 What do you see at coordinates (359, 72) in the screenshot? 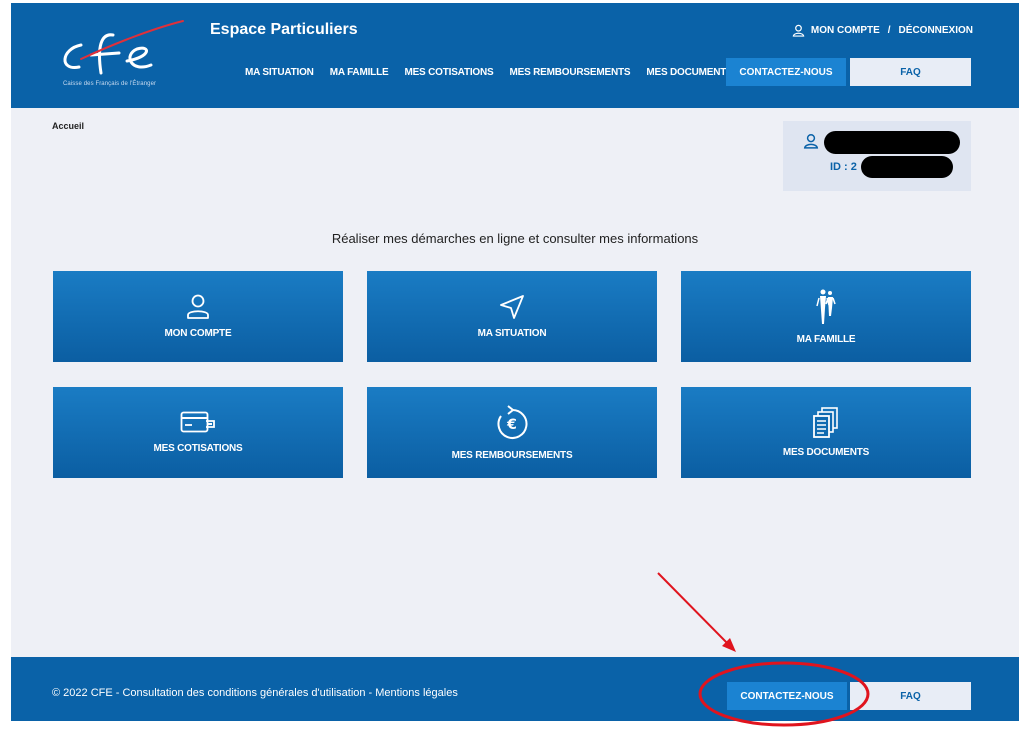
I see `nav-item-ma-famille: MA FAMILLE` at bounding box center [359, 72].